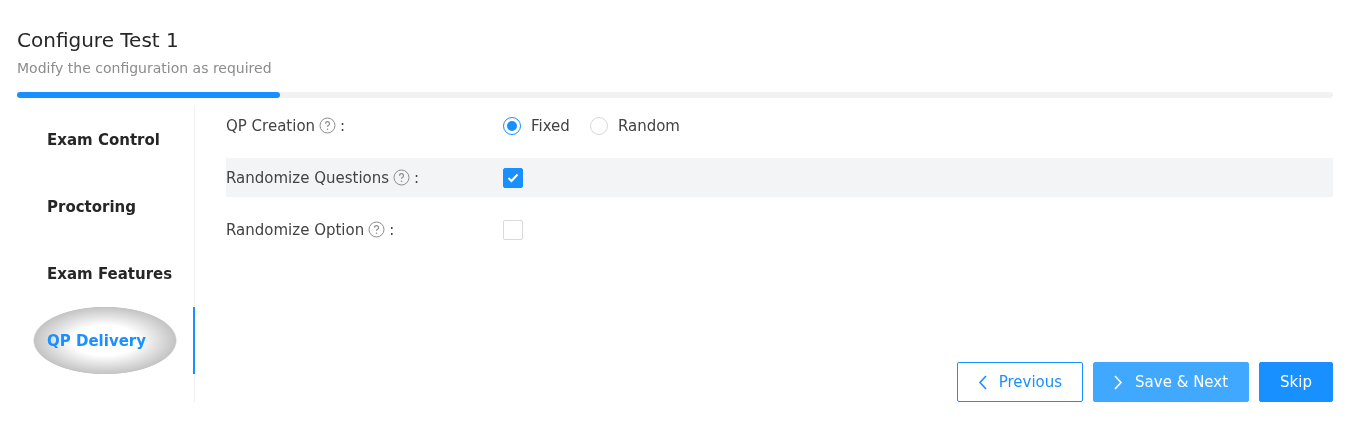 The image size is (1353, 442). What do you see at coordinates (1171, 382) in the screenshot?
I see `nav-button: Save & Next` at bounding box center [1171, 382].